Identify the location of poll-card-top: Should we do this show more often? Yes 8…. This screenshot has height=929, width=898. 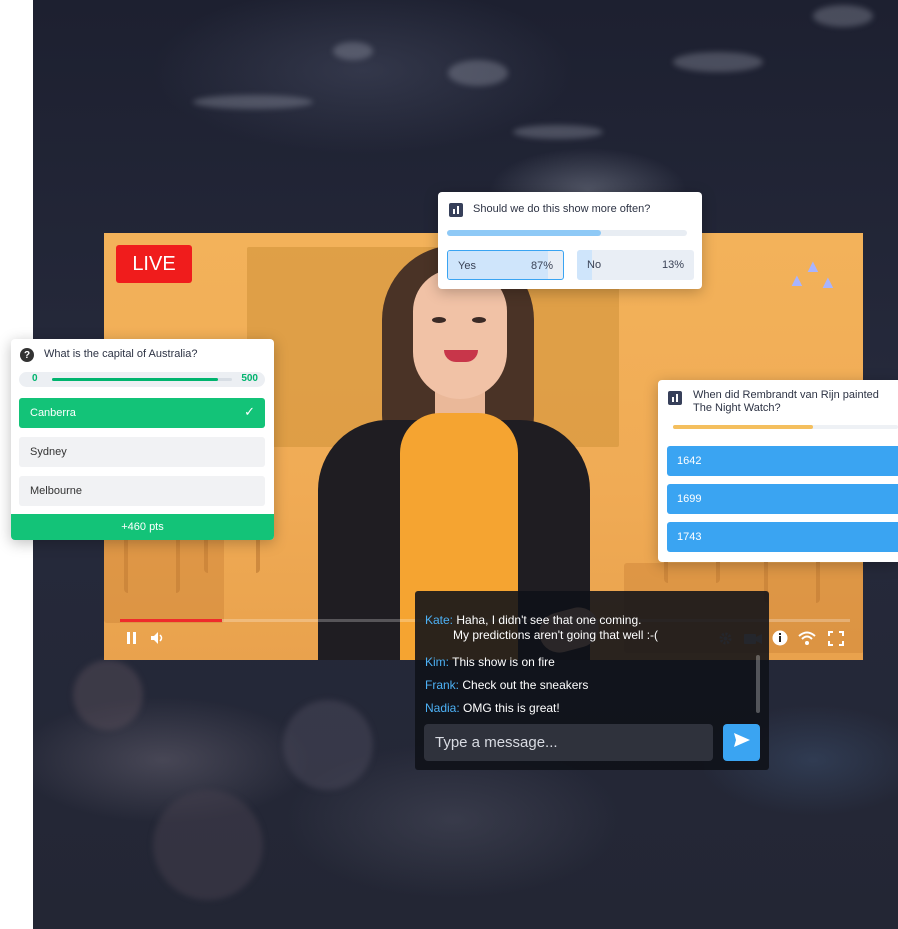
(570, 240).